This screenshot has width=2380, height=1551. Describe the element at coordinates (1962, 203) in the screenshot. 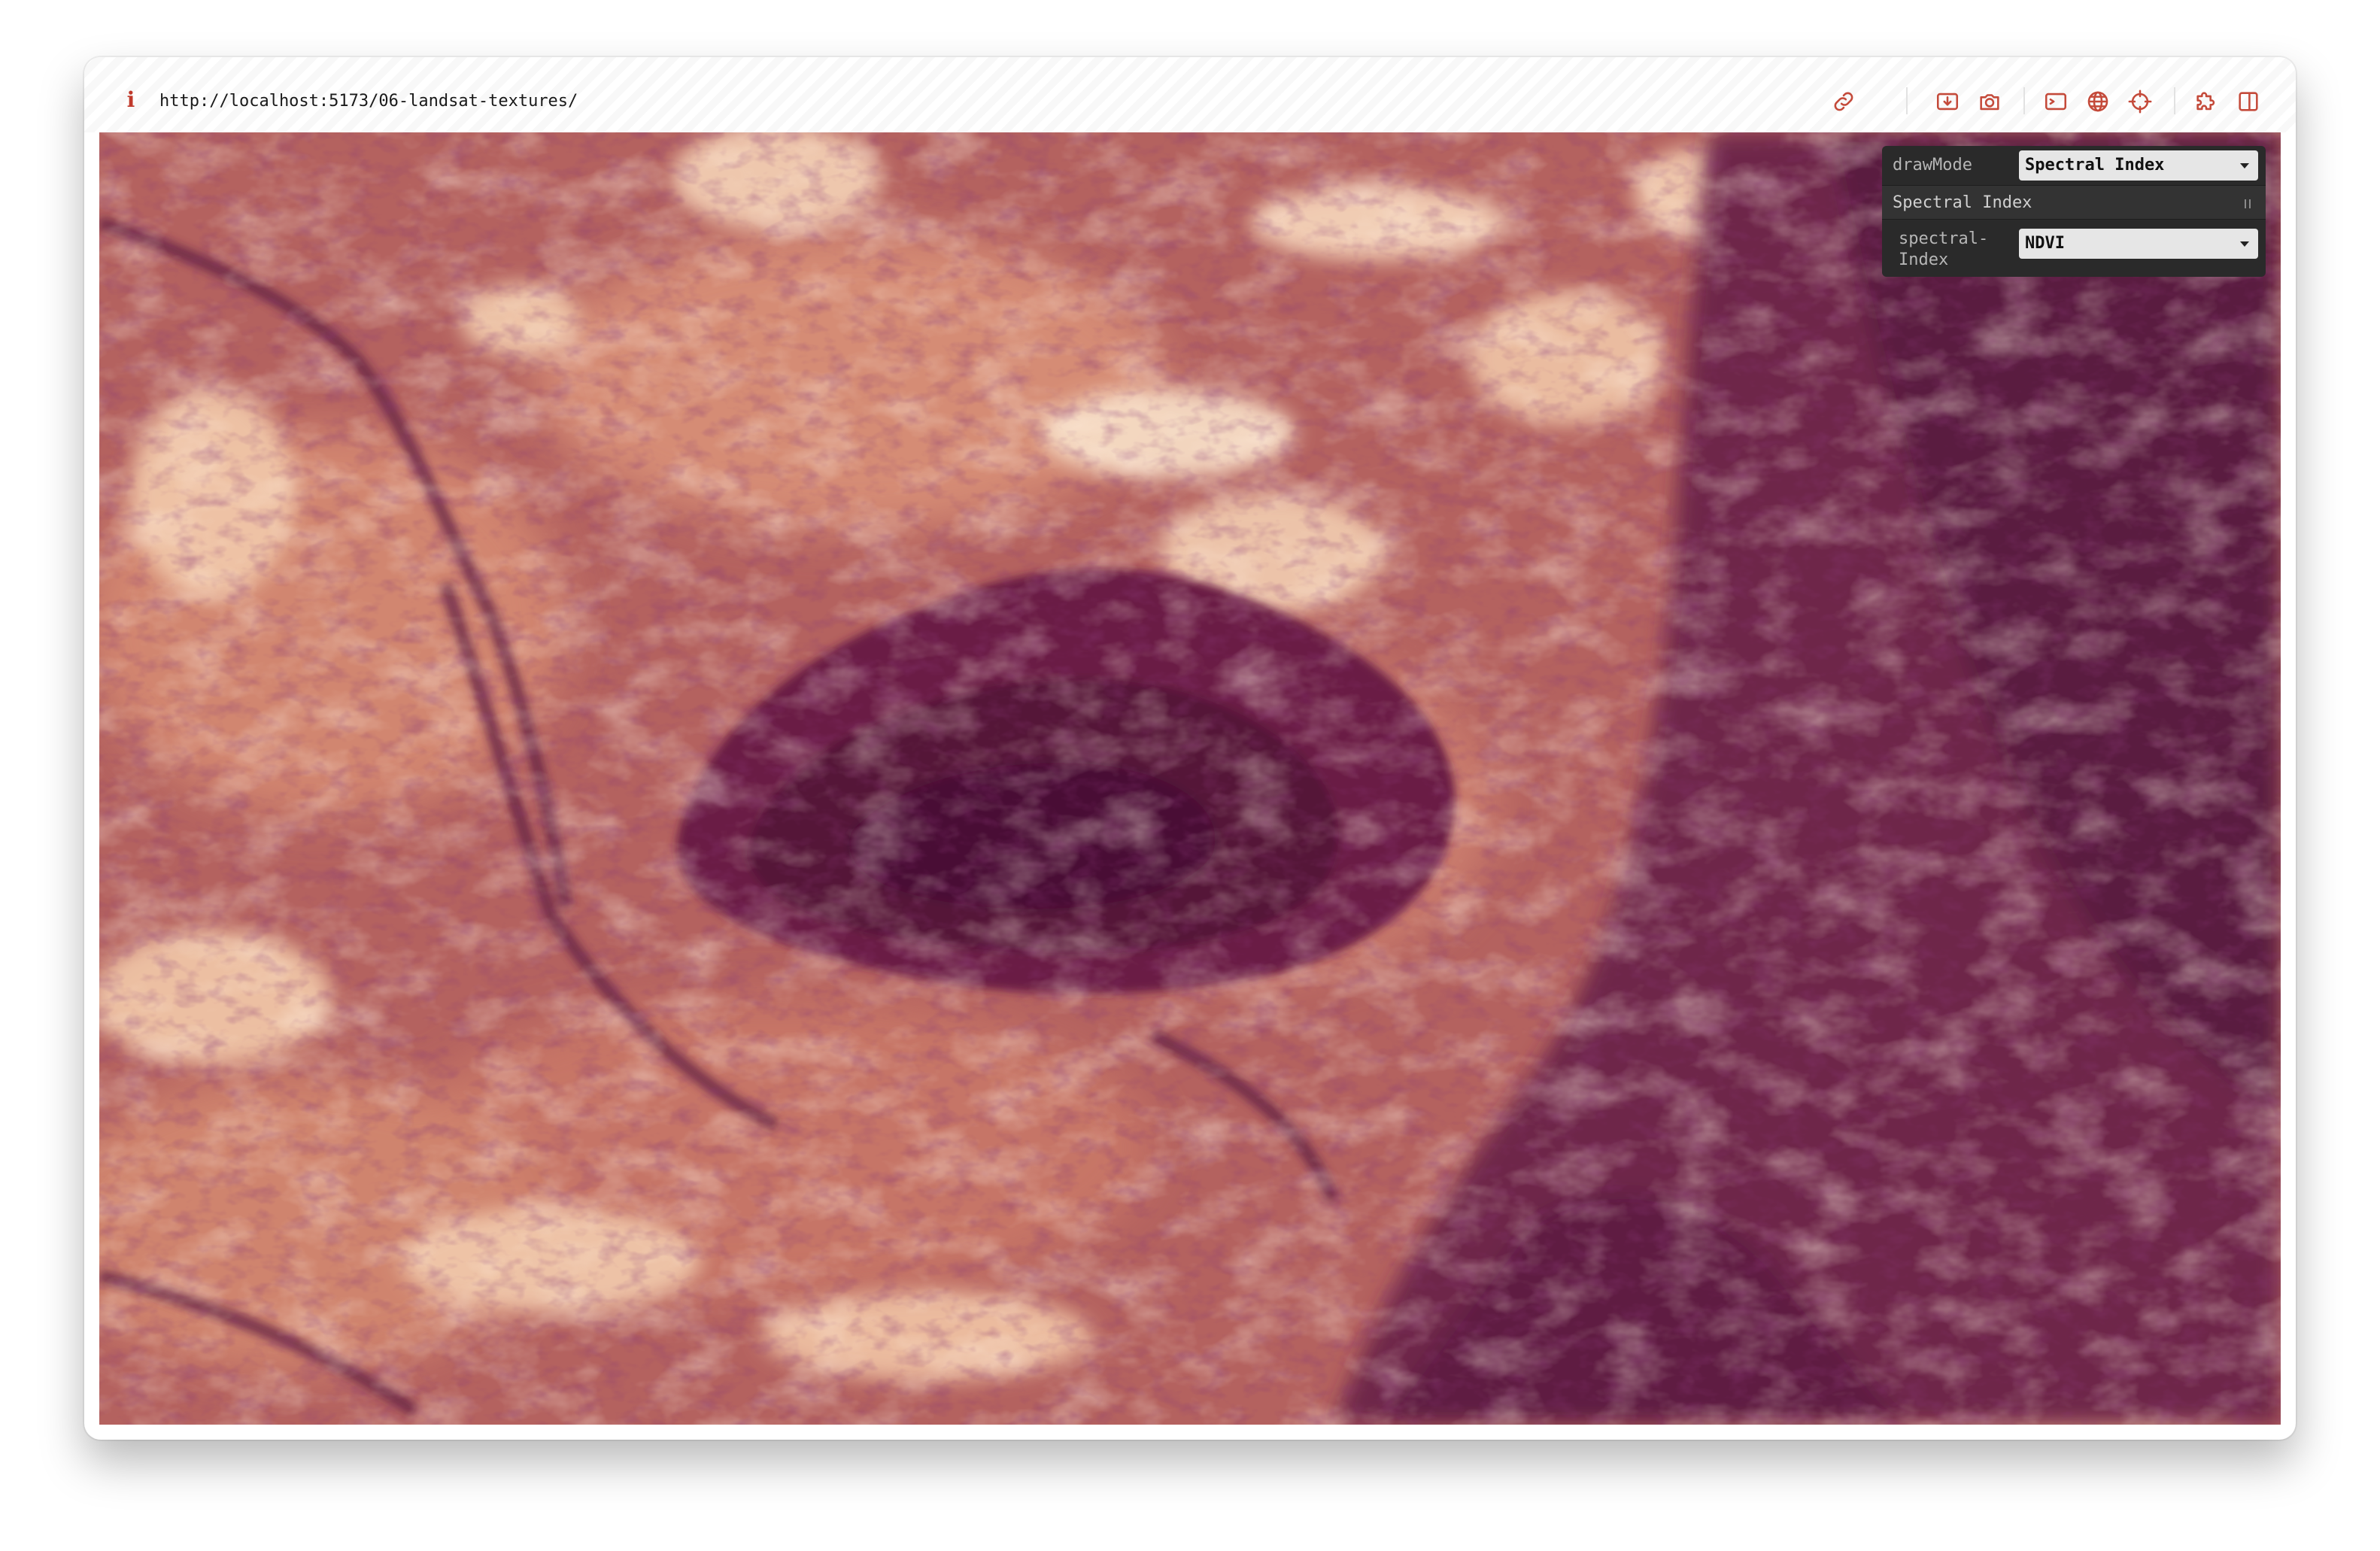

I see `folder-title: Spectral Index` at that location.